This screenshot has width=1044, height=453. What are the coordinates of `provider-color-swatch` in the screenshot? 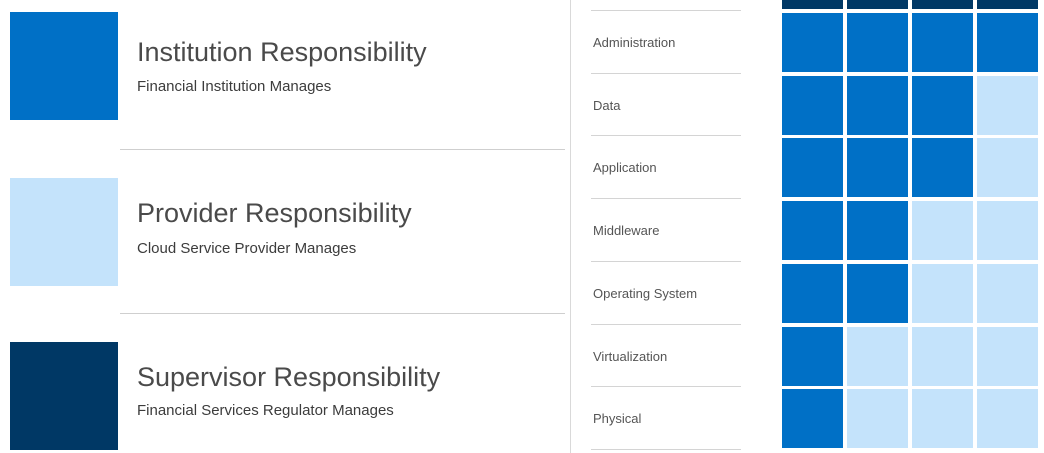 It's located at (64, 232).